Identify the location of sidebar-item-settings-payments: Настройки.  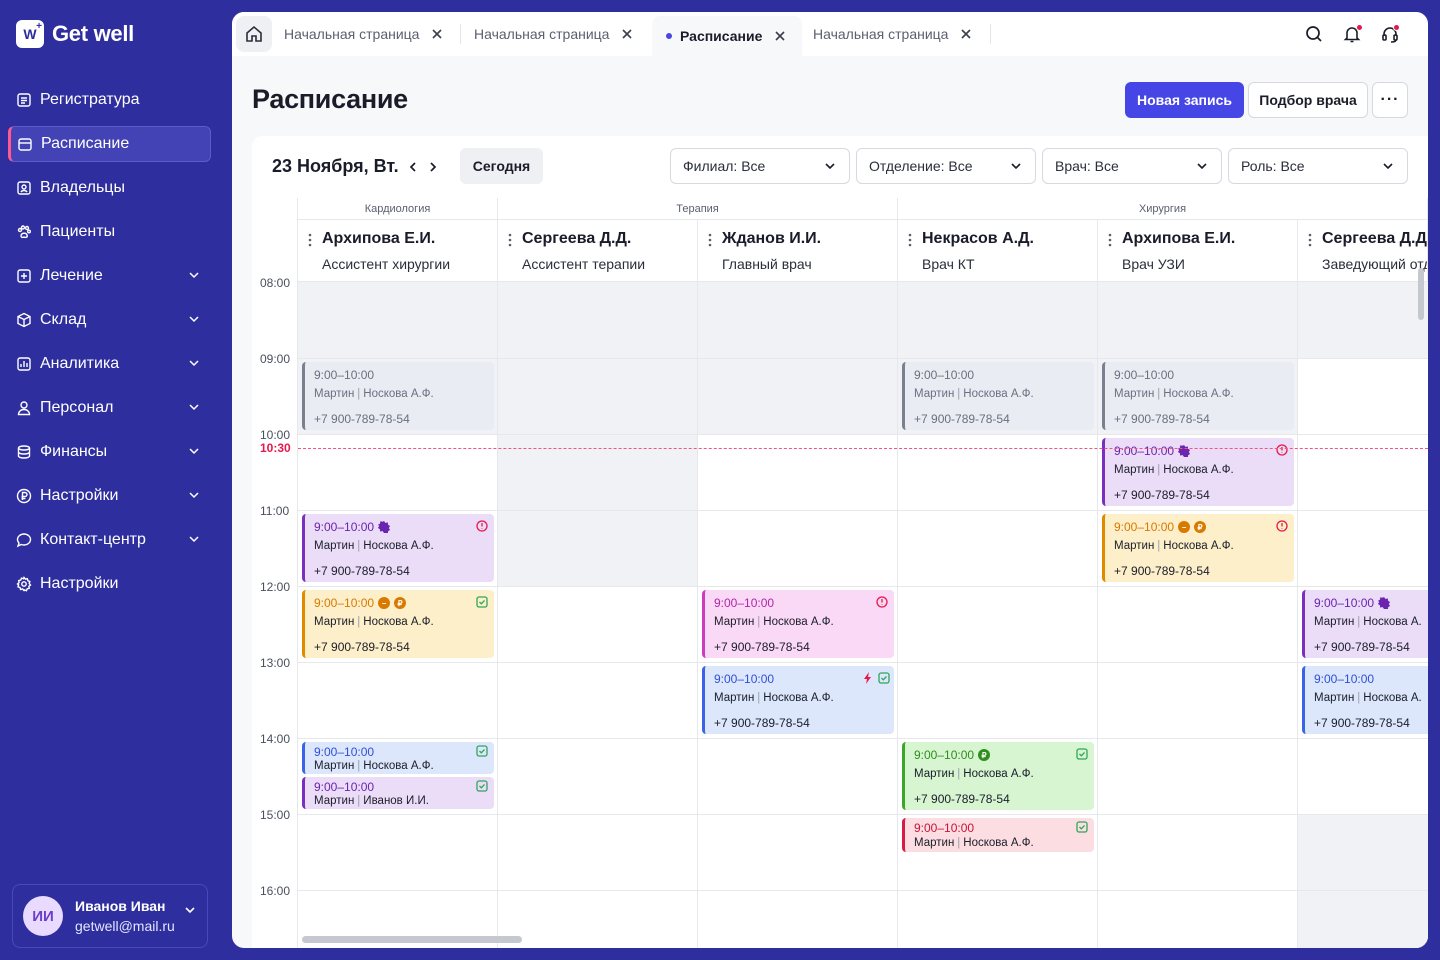
(109, 496).